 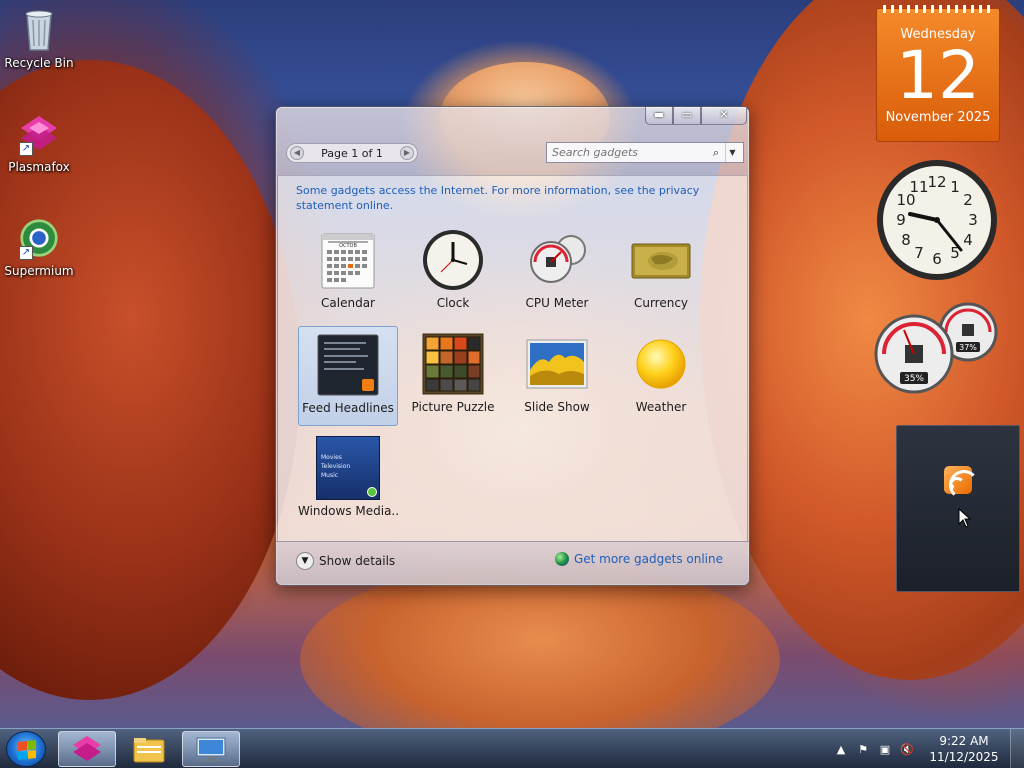 I want to click on next-page-button: ▶, so click(x=406, y=153).